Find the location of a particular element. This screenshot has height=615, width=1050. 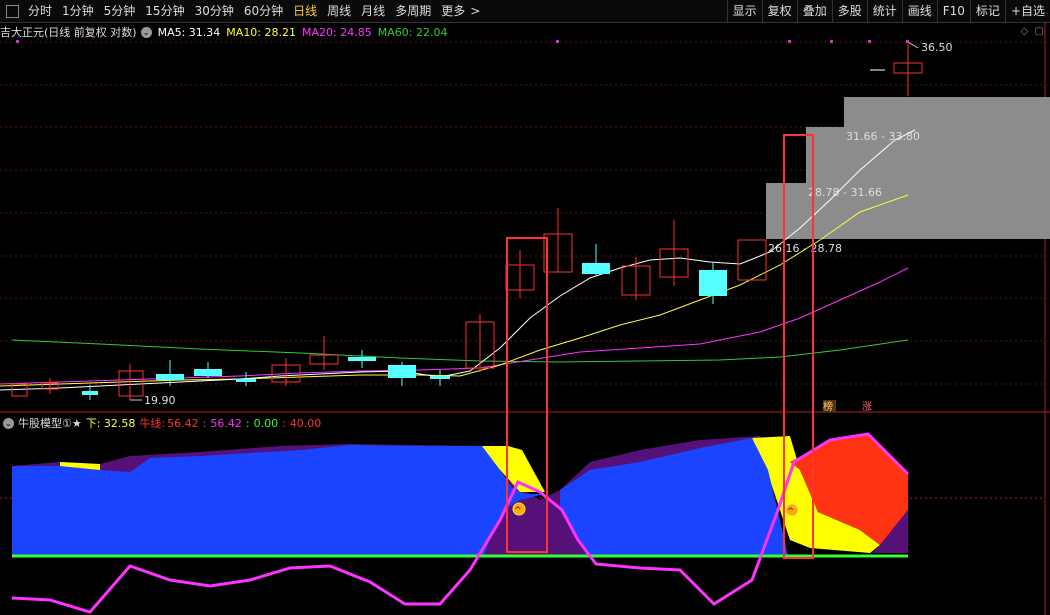

zone-label-3: 26.16 - 28.78 is located at coordinates (805, 248).